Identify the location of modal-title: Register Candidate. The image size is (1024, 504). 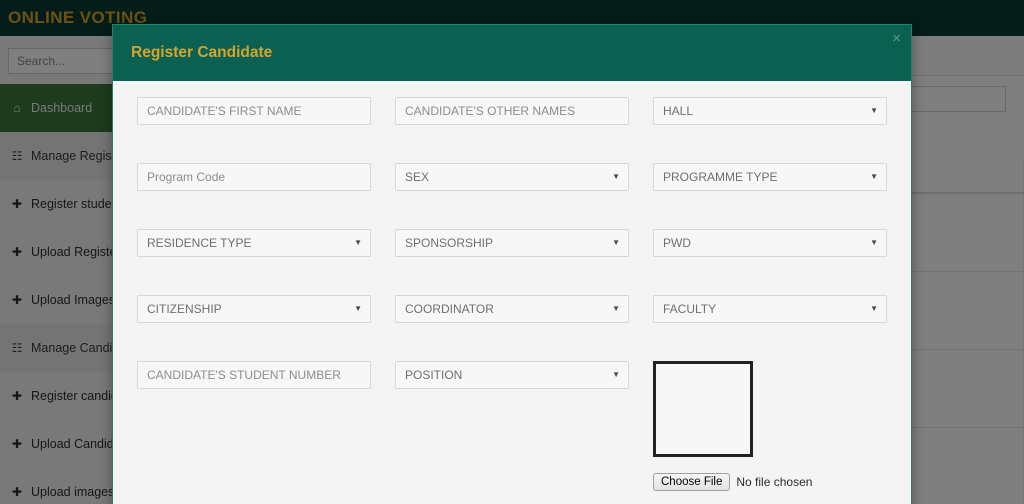
(202, 52).